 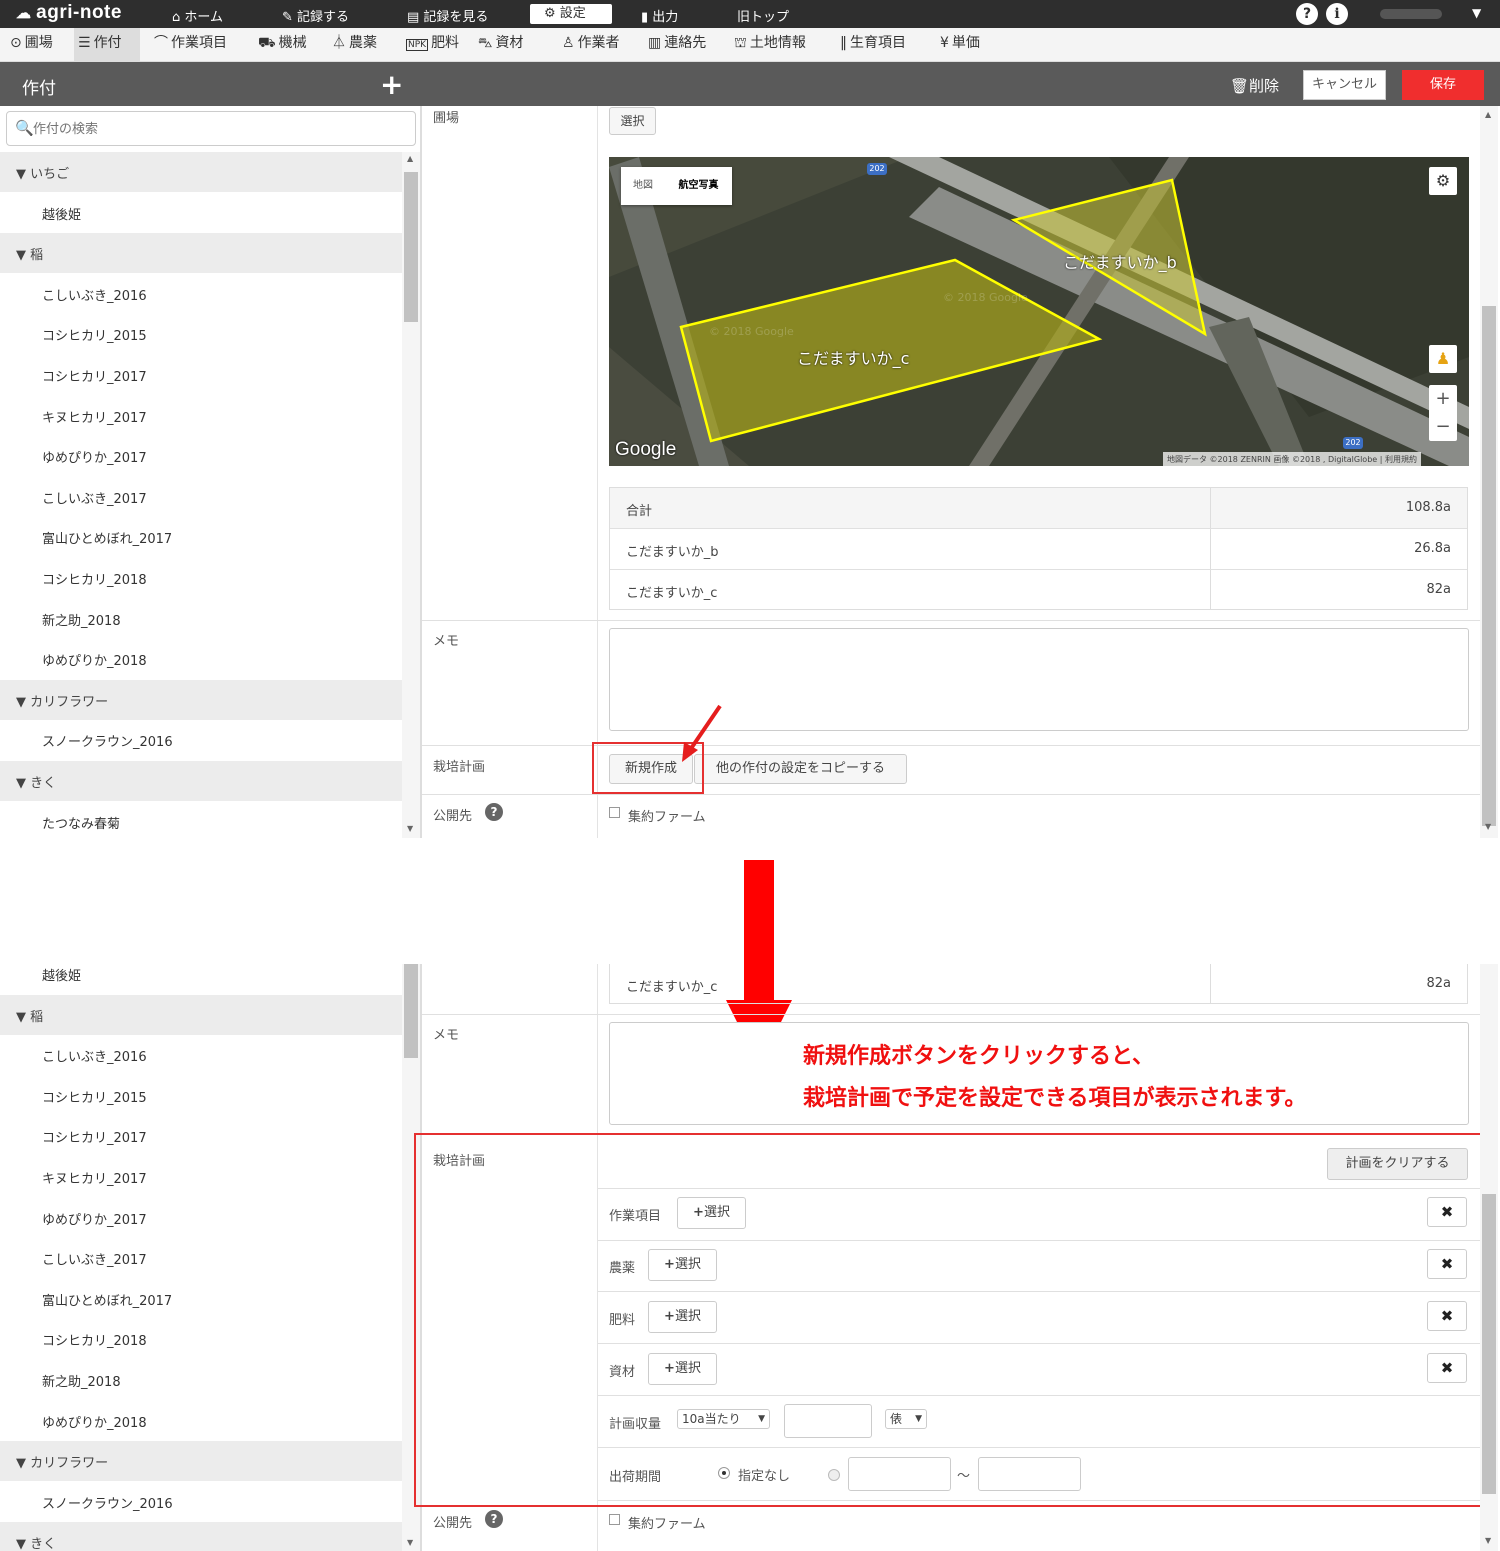 I want to click on save-button: 保存, so click(x=1443, y=85).